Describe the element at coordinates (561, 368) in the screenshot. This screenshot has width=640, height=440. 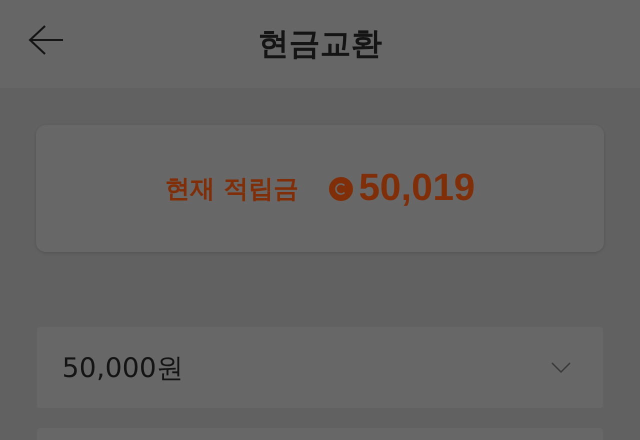
I see `chevron-down-icon` at that location.